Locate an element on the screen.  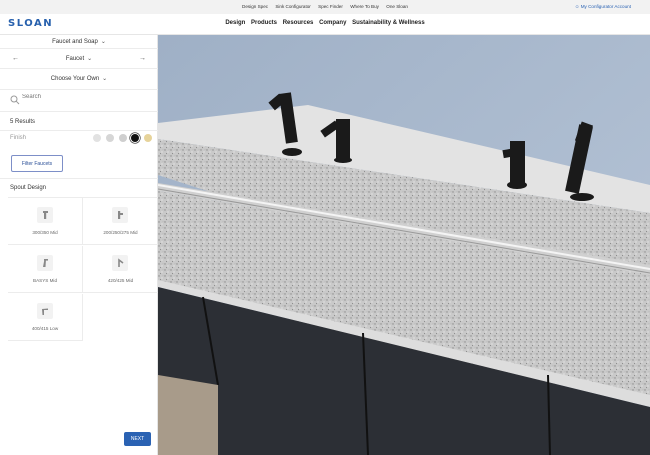
account-link: ☺ My Configurator Account is located at coordinates (603, 6).